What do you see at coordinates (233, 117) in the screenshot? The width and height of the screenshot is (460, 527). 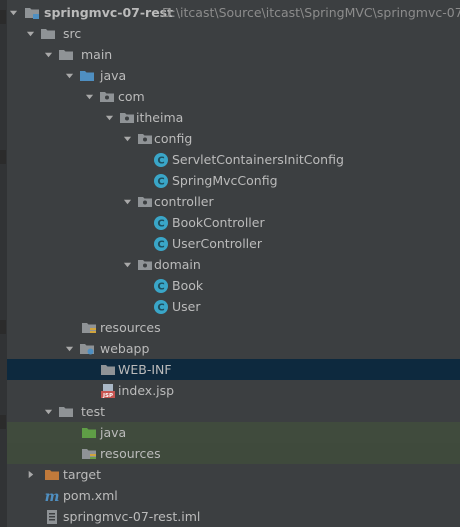 I see `tree-item-itheima: itheima` at bounding box center [233, 117].